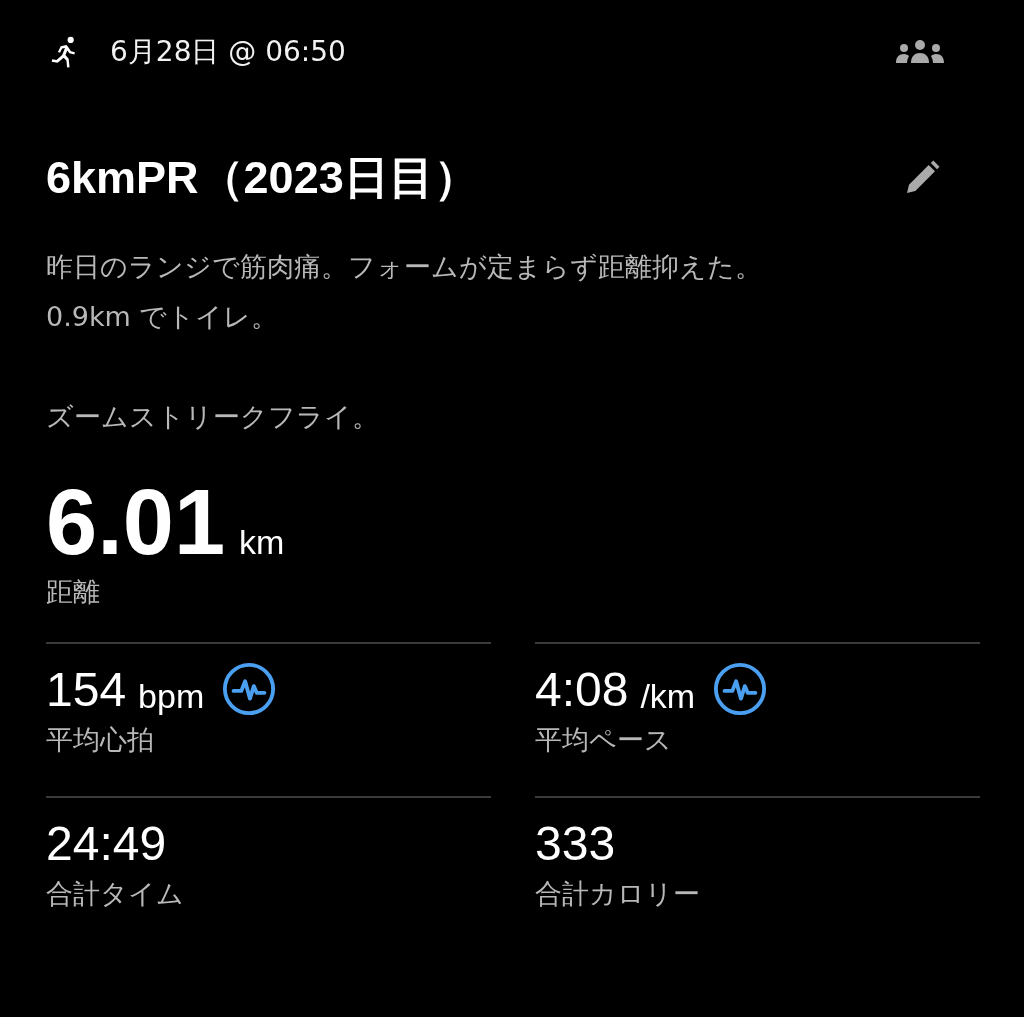  What do you see at coordinates (86, 689) in the screenshot?
I see `stat-value: 154` at bounding box center [86, 689].